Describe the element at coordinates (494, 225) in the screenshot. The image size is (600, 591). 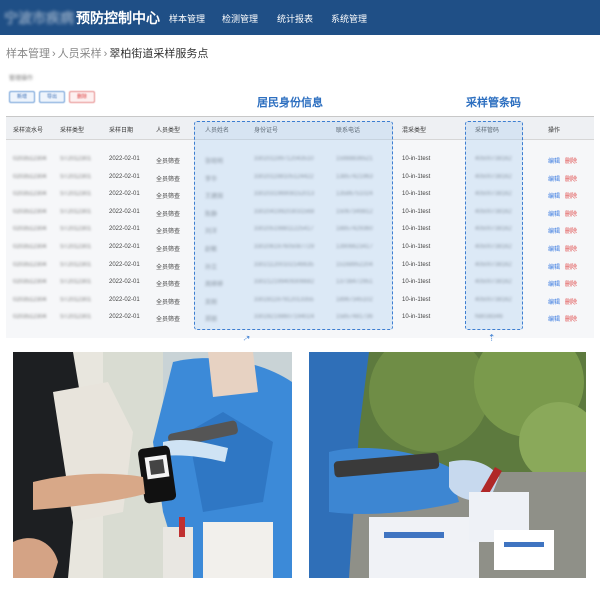
I see `tube-barcode-highlight` at that location.